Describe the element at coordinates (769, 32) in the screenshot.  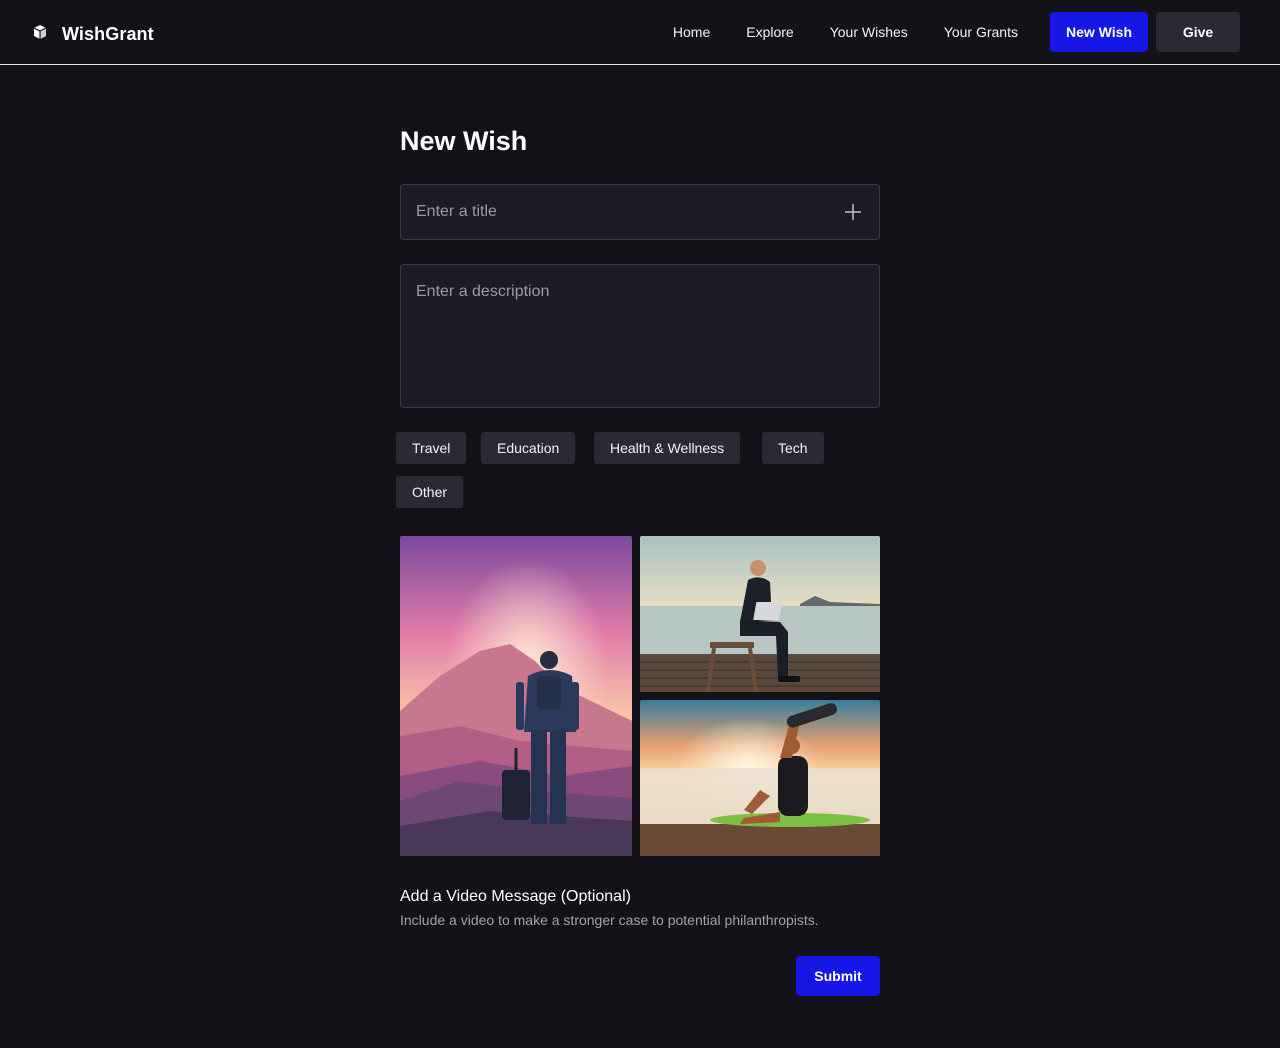
I see `nav-explore-link: Explore` at that location.